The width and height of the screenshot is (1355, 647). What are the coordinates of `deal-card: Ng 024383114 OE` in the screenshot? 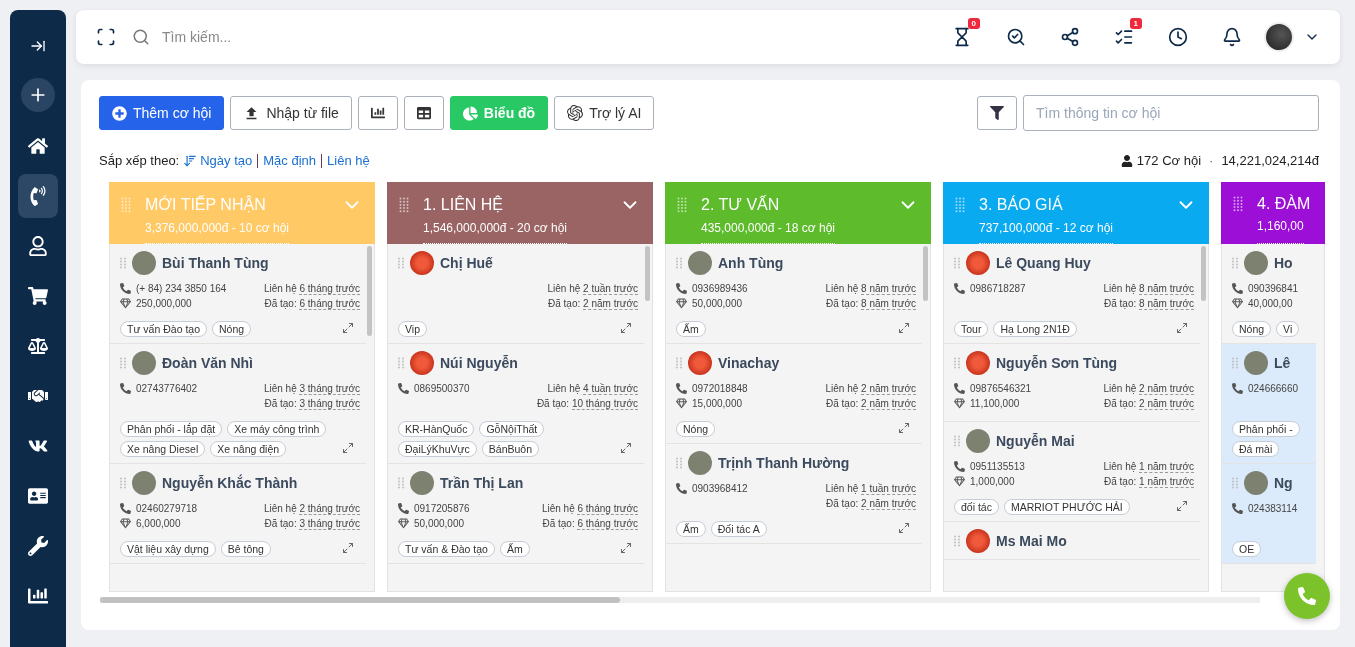 It's located at (1269, 514).